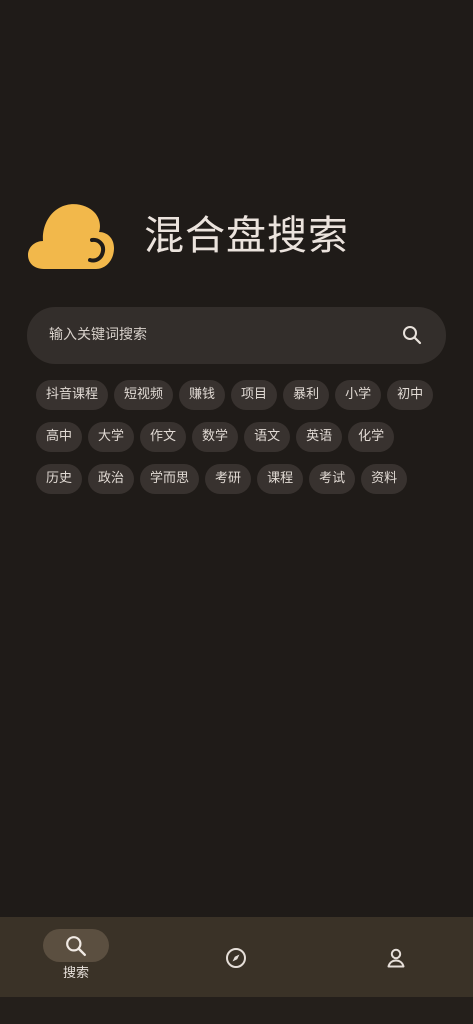  Describe the element at coordinates (358, 395) in the screenshot. I see `tag-chip: 小学` at that location.